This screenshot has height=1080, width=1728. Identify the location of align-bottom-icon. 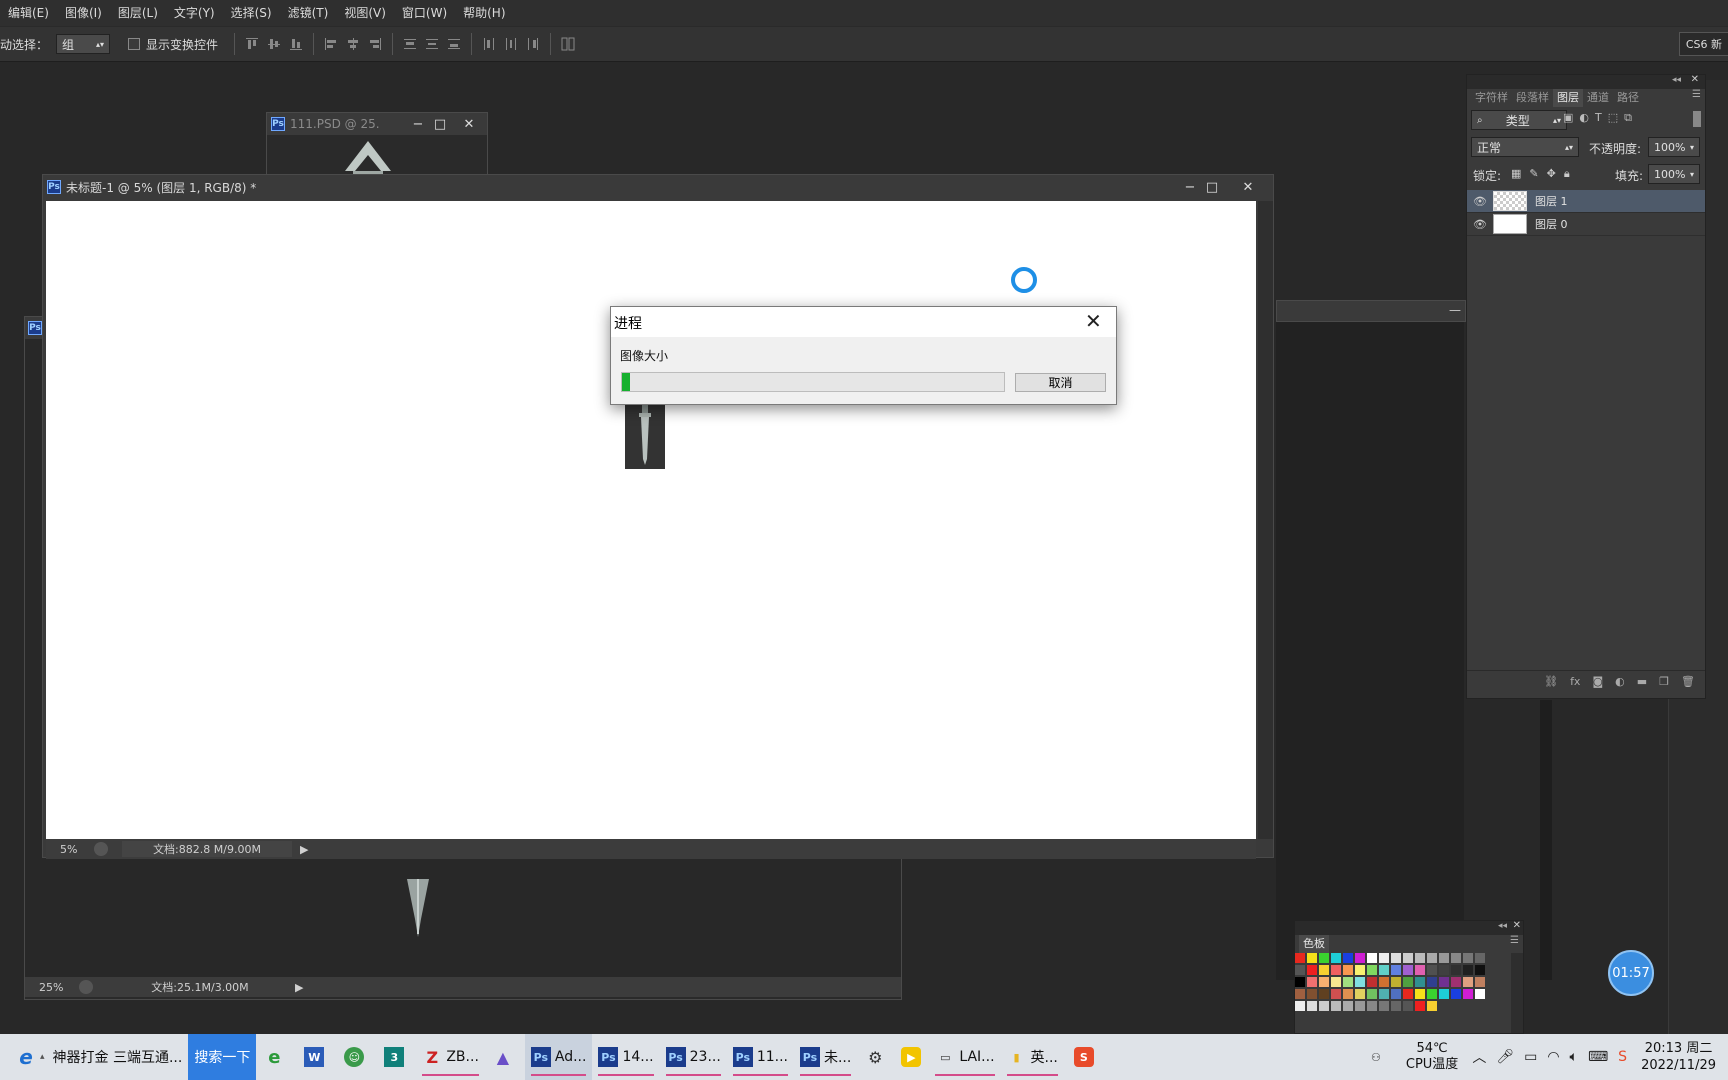
(296, 44).